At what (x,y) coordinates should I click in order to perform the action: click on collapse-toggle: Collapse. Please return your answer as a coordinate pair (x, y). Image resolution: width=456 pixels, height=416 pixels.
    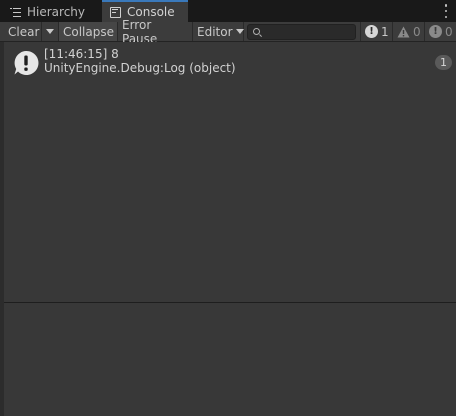
    Looking at the image, I should click on (88, 31).